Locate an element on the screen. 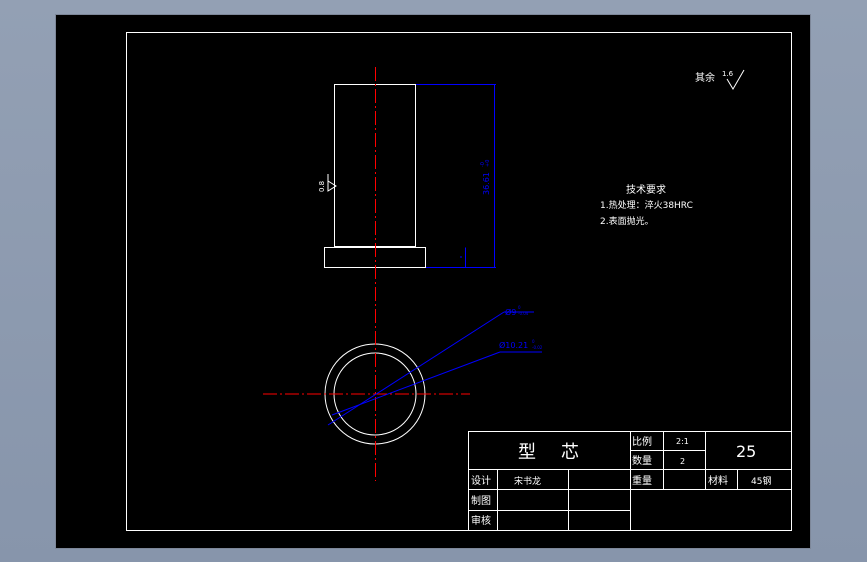 The image size is (867, 562). weight-label: 重量 is located at coordinates (642, 480).